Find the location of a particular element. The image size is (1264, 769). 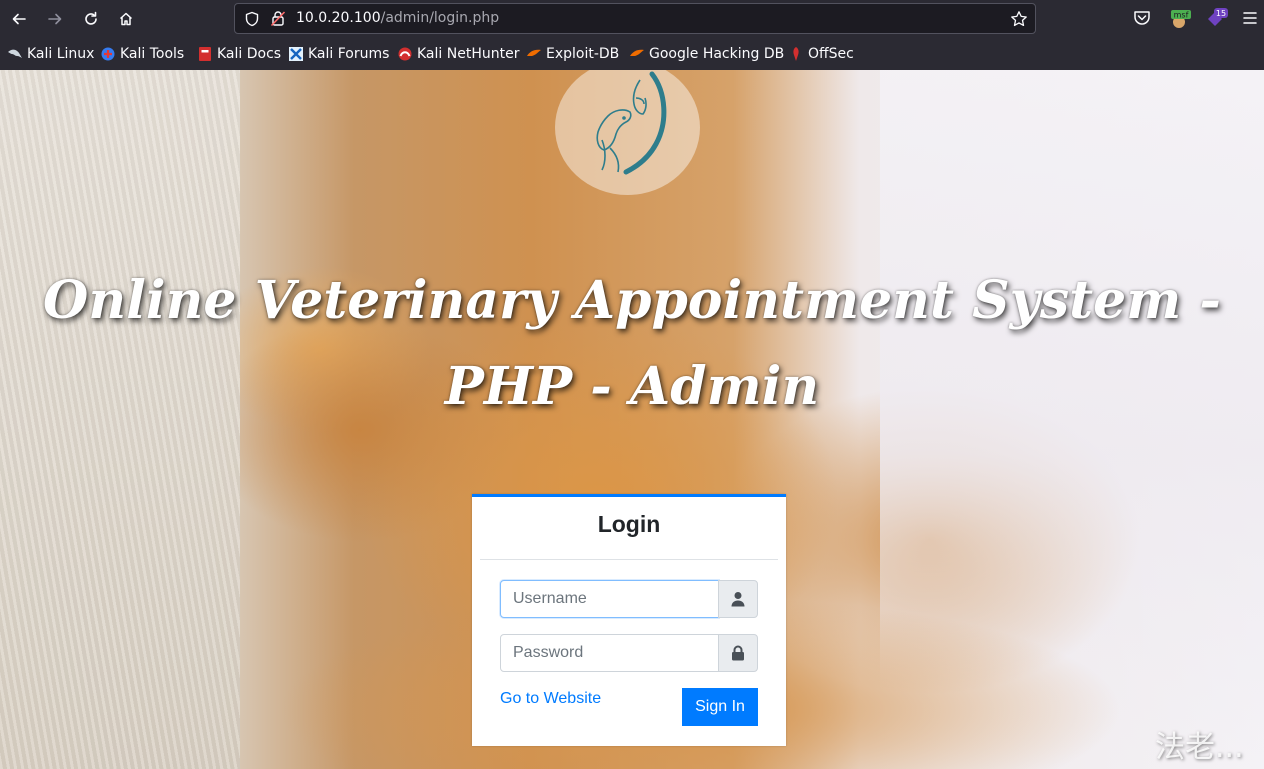

back-arrow-icon is located at coordinates (19, 19).